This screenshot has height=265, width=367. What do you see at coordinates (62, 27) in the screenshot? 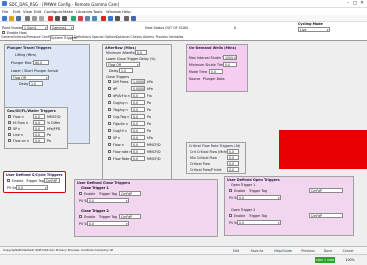
I see `point-type-select: Gamma1` at bounding box center [62, 27].